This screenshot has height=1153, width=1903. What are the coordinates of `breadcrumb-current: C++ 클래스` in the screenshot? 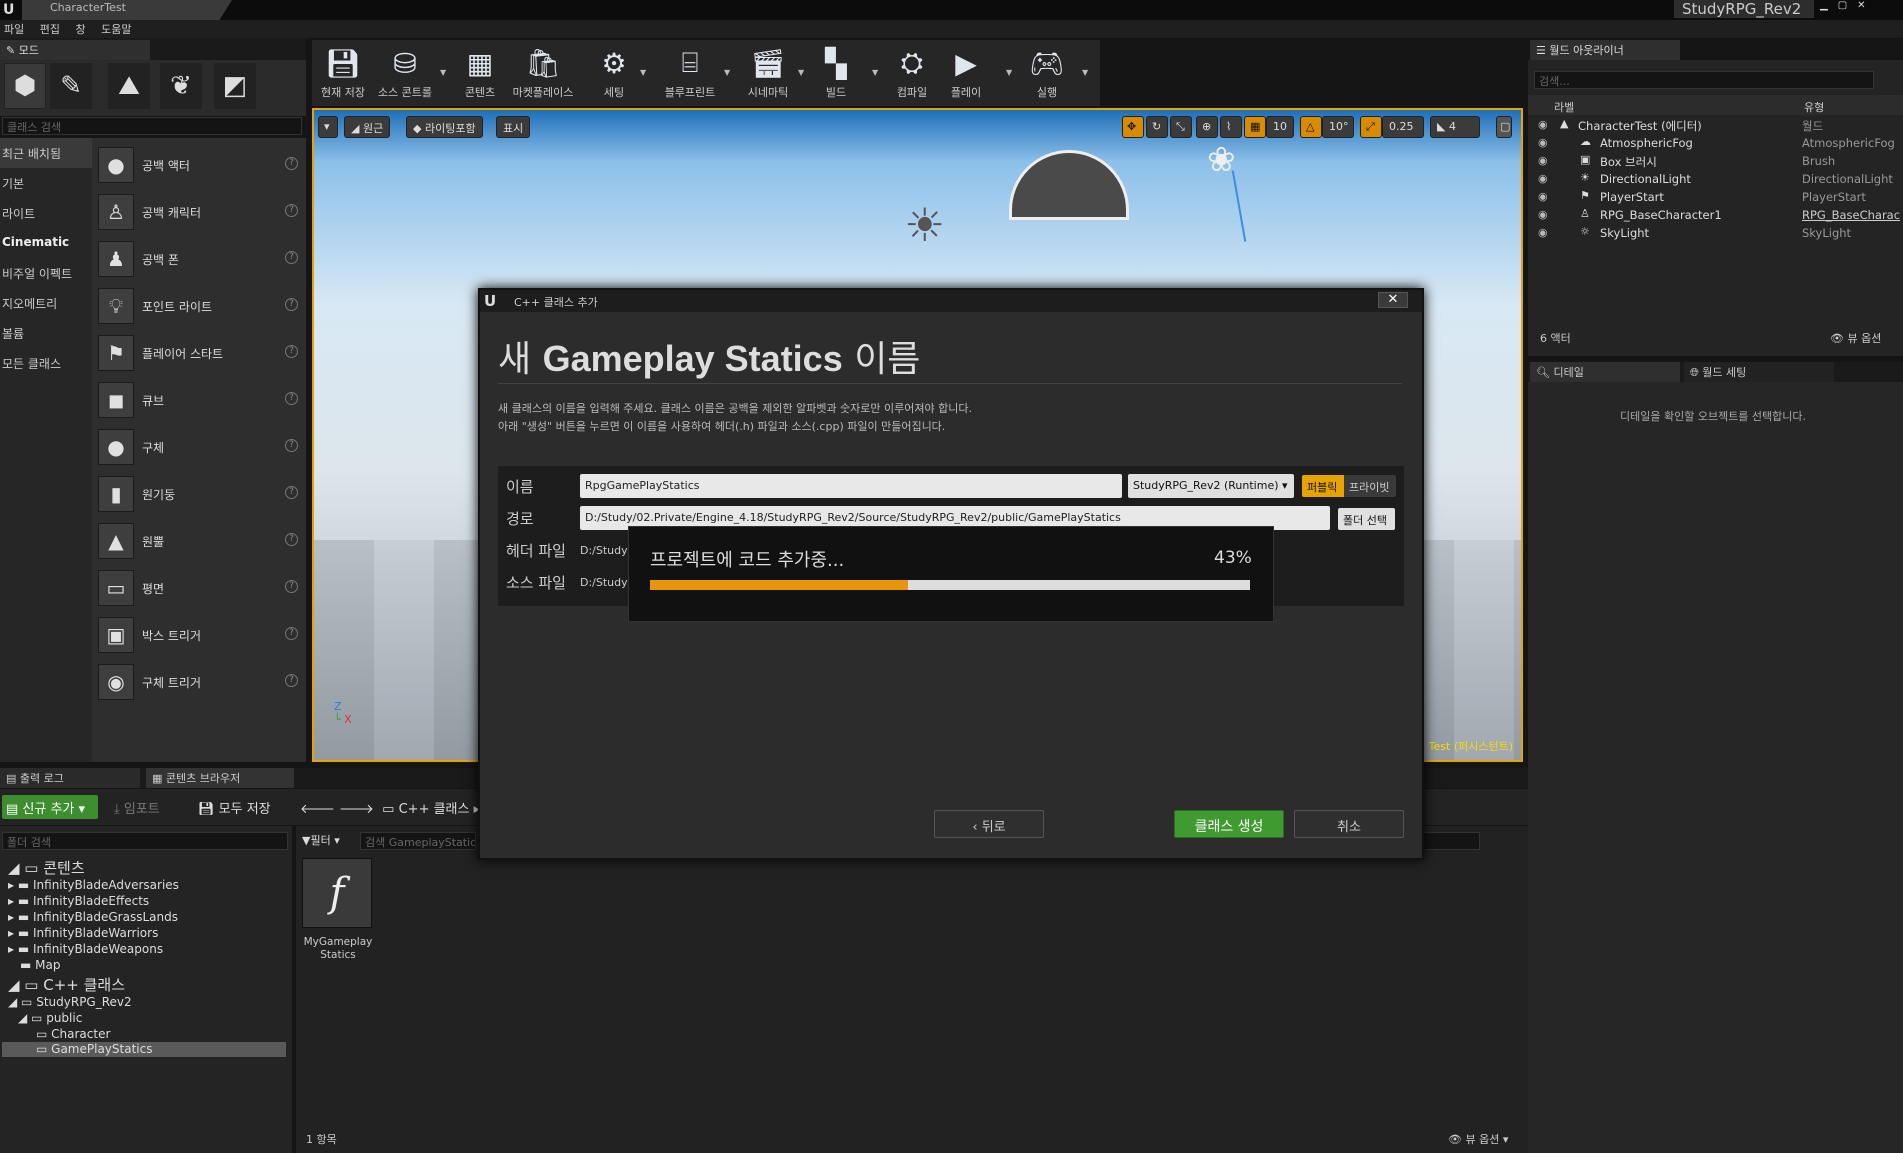 It's located at (434, 809).